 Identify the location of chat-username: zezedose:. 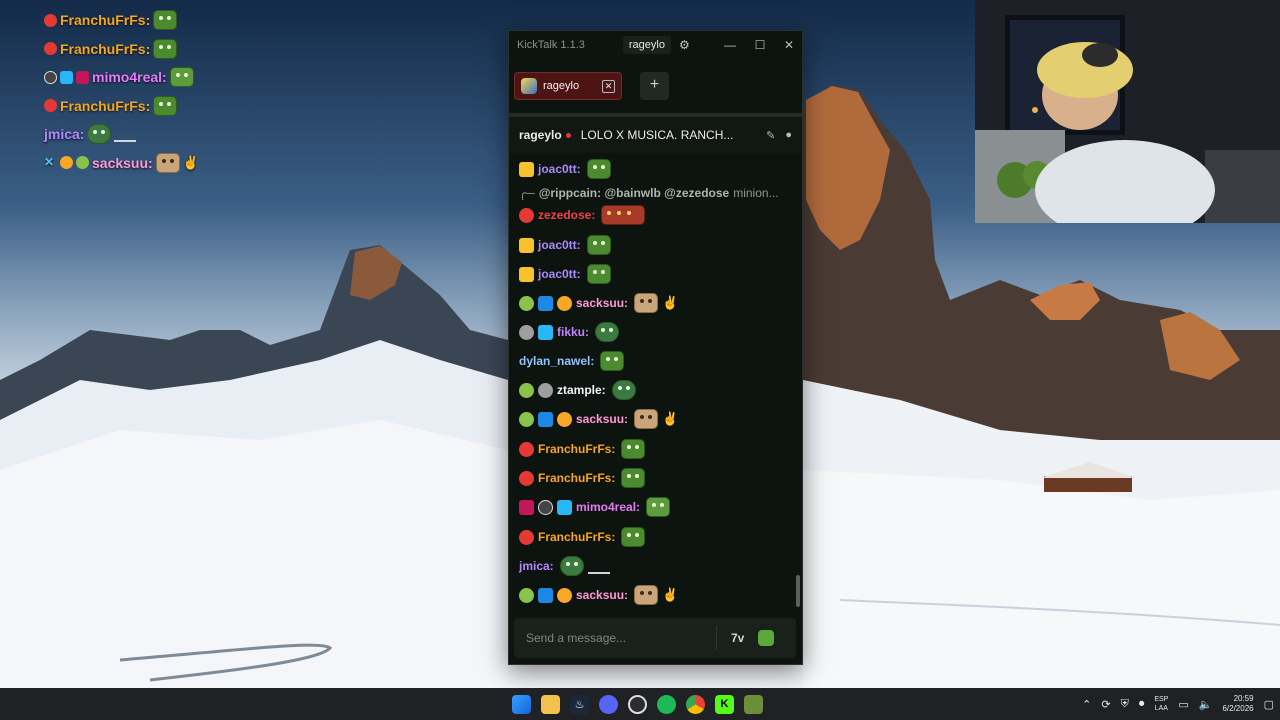
(566, 215).